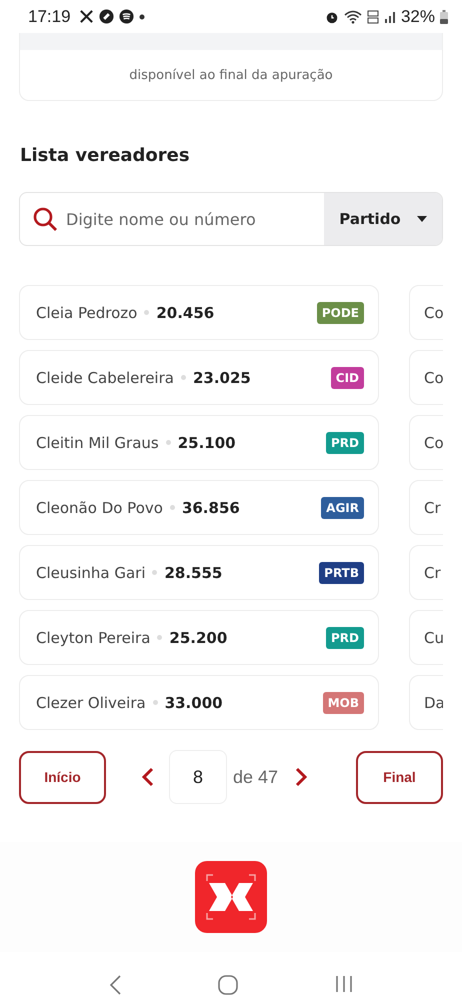  I want to click on candidate-card: Cleonão Do Povo 36.856 AGIR, so click(199, 507).